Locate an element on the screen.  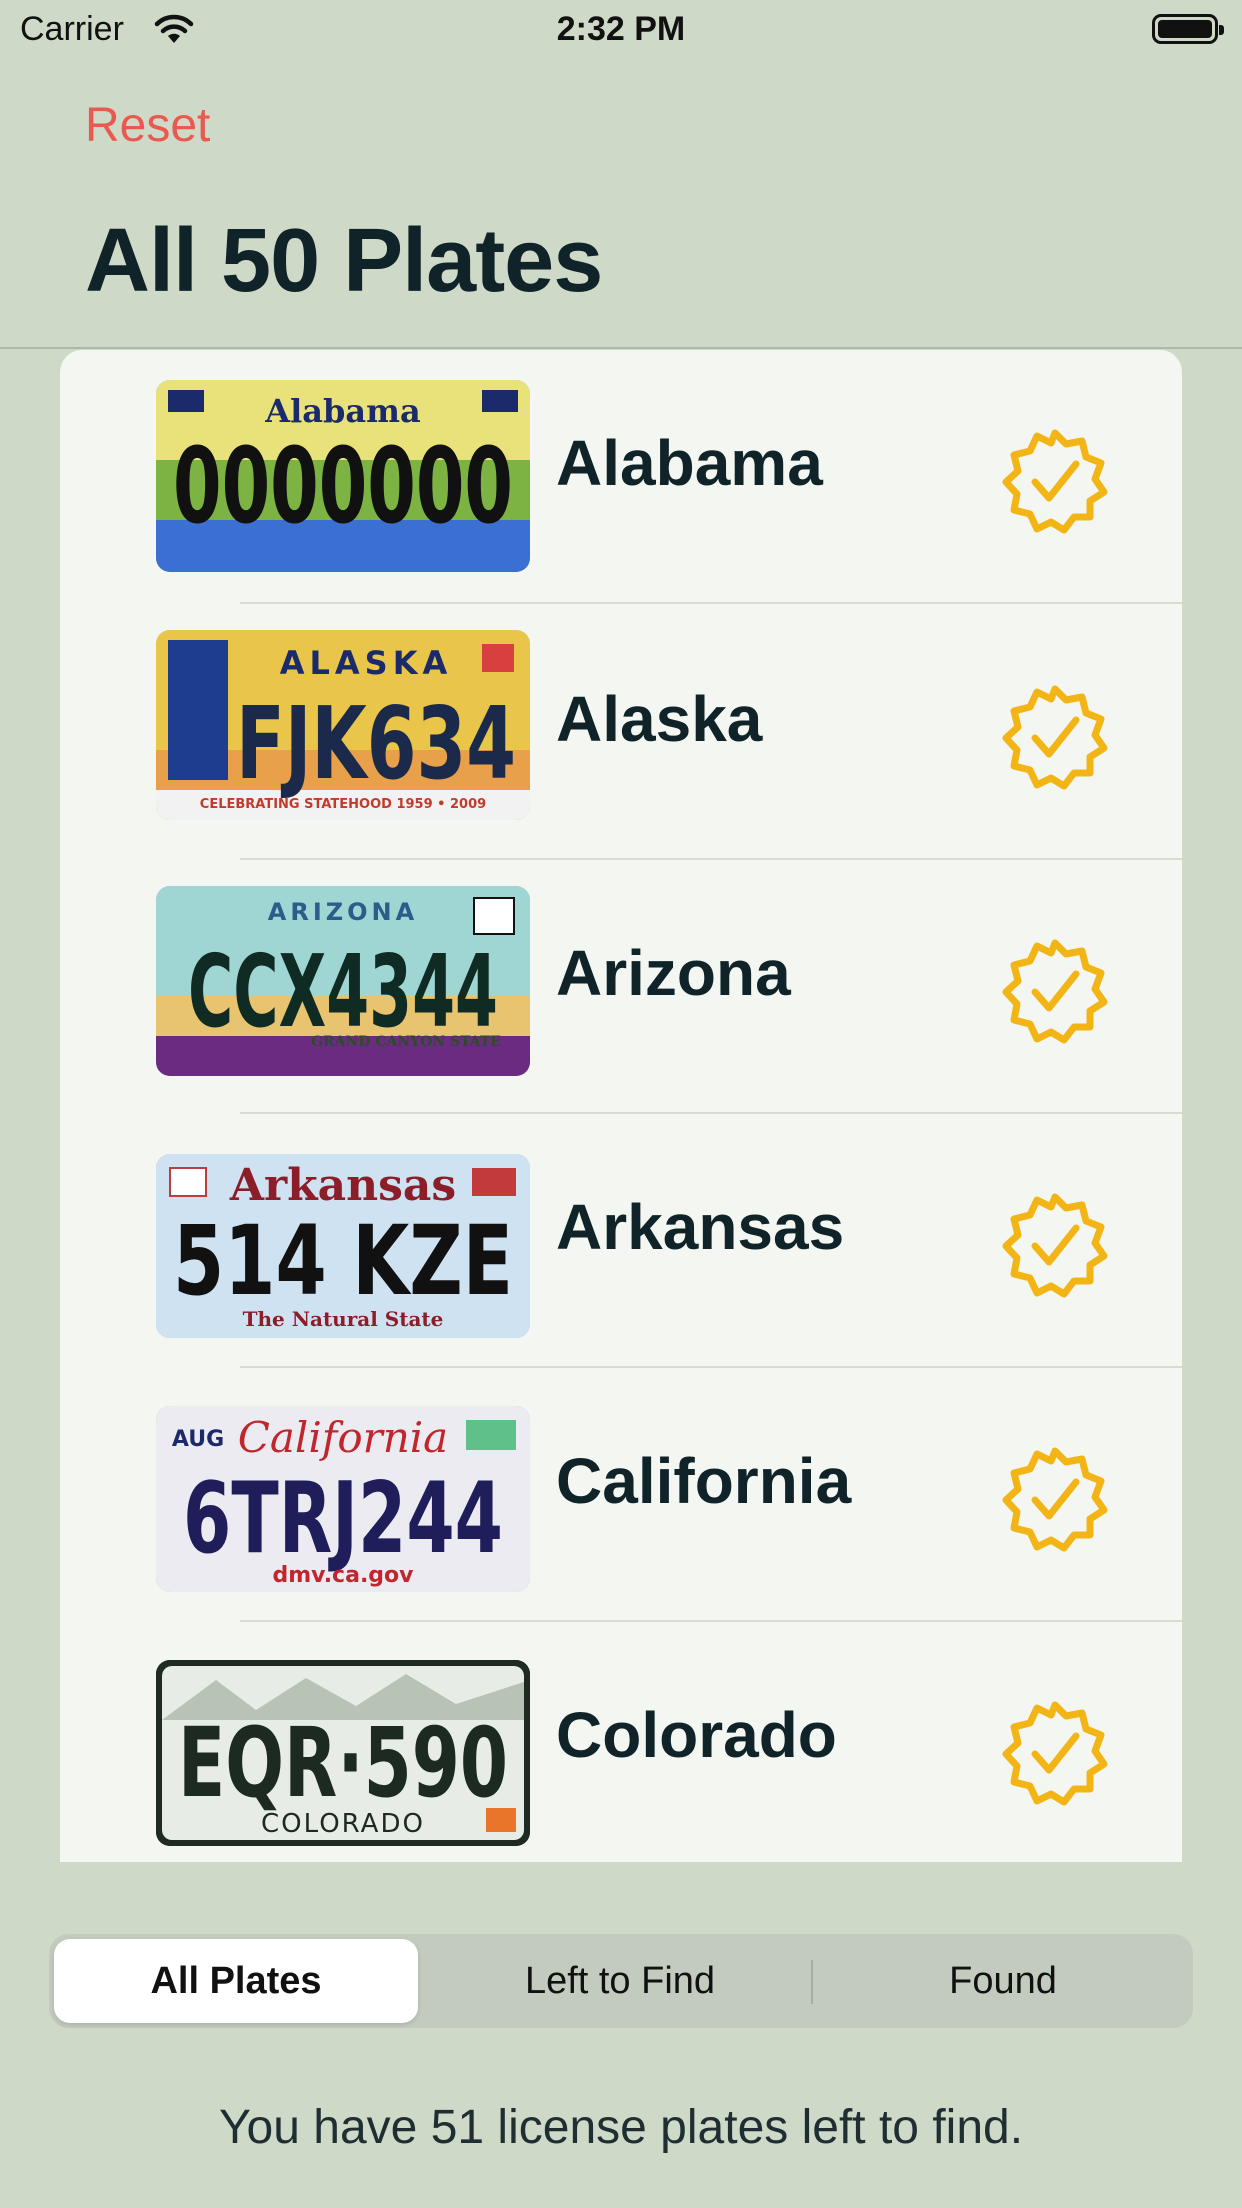
filter-segmented-control: All Plates Left to Find Found is located at coordinates (621, 1981).